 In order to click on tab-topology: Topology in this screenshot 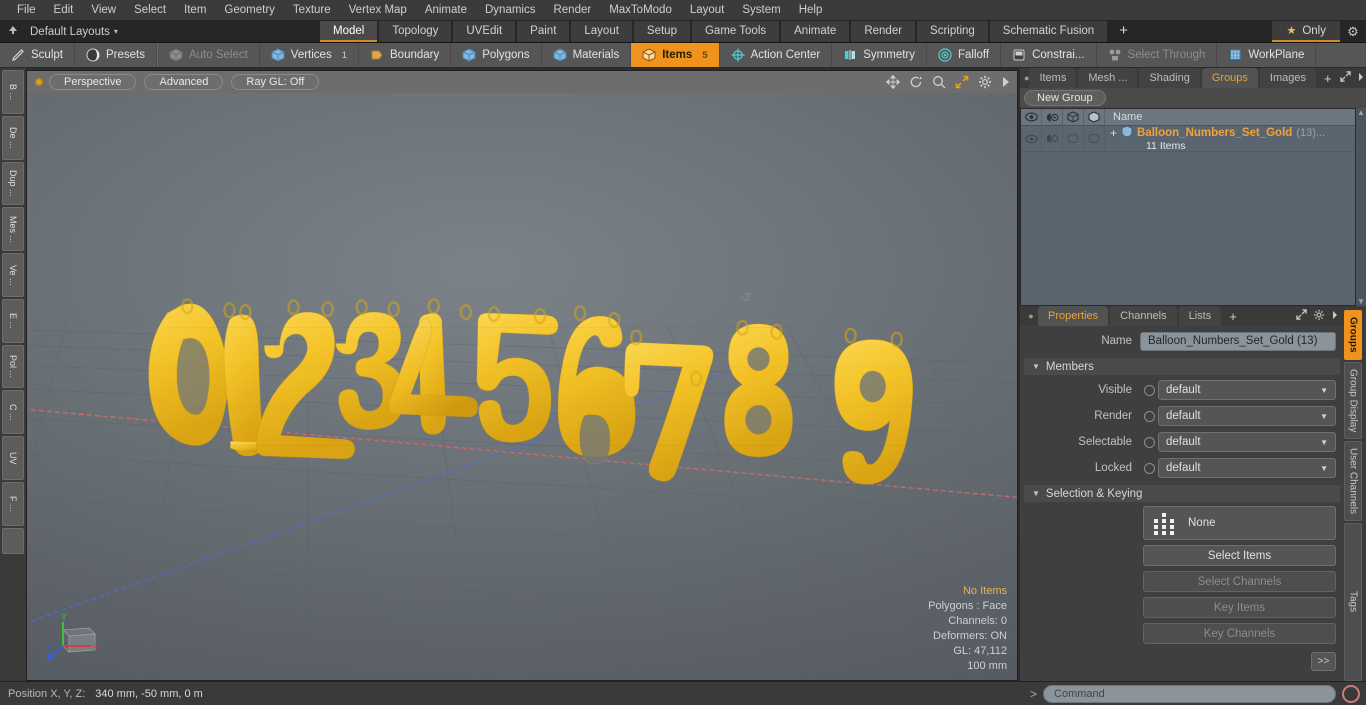, I will do `click(415, 31)`.